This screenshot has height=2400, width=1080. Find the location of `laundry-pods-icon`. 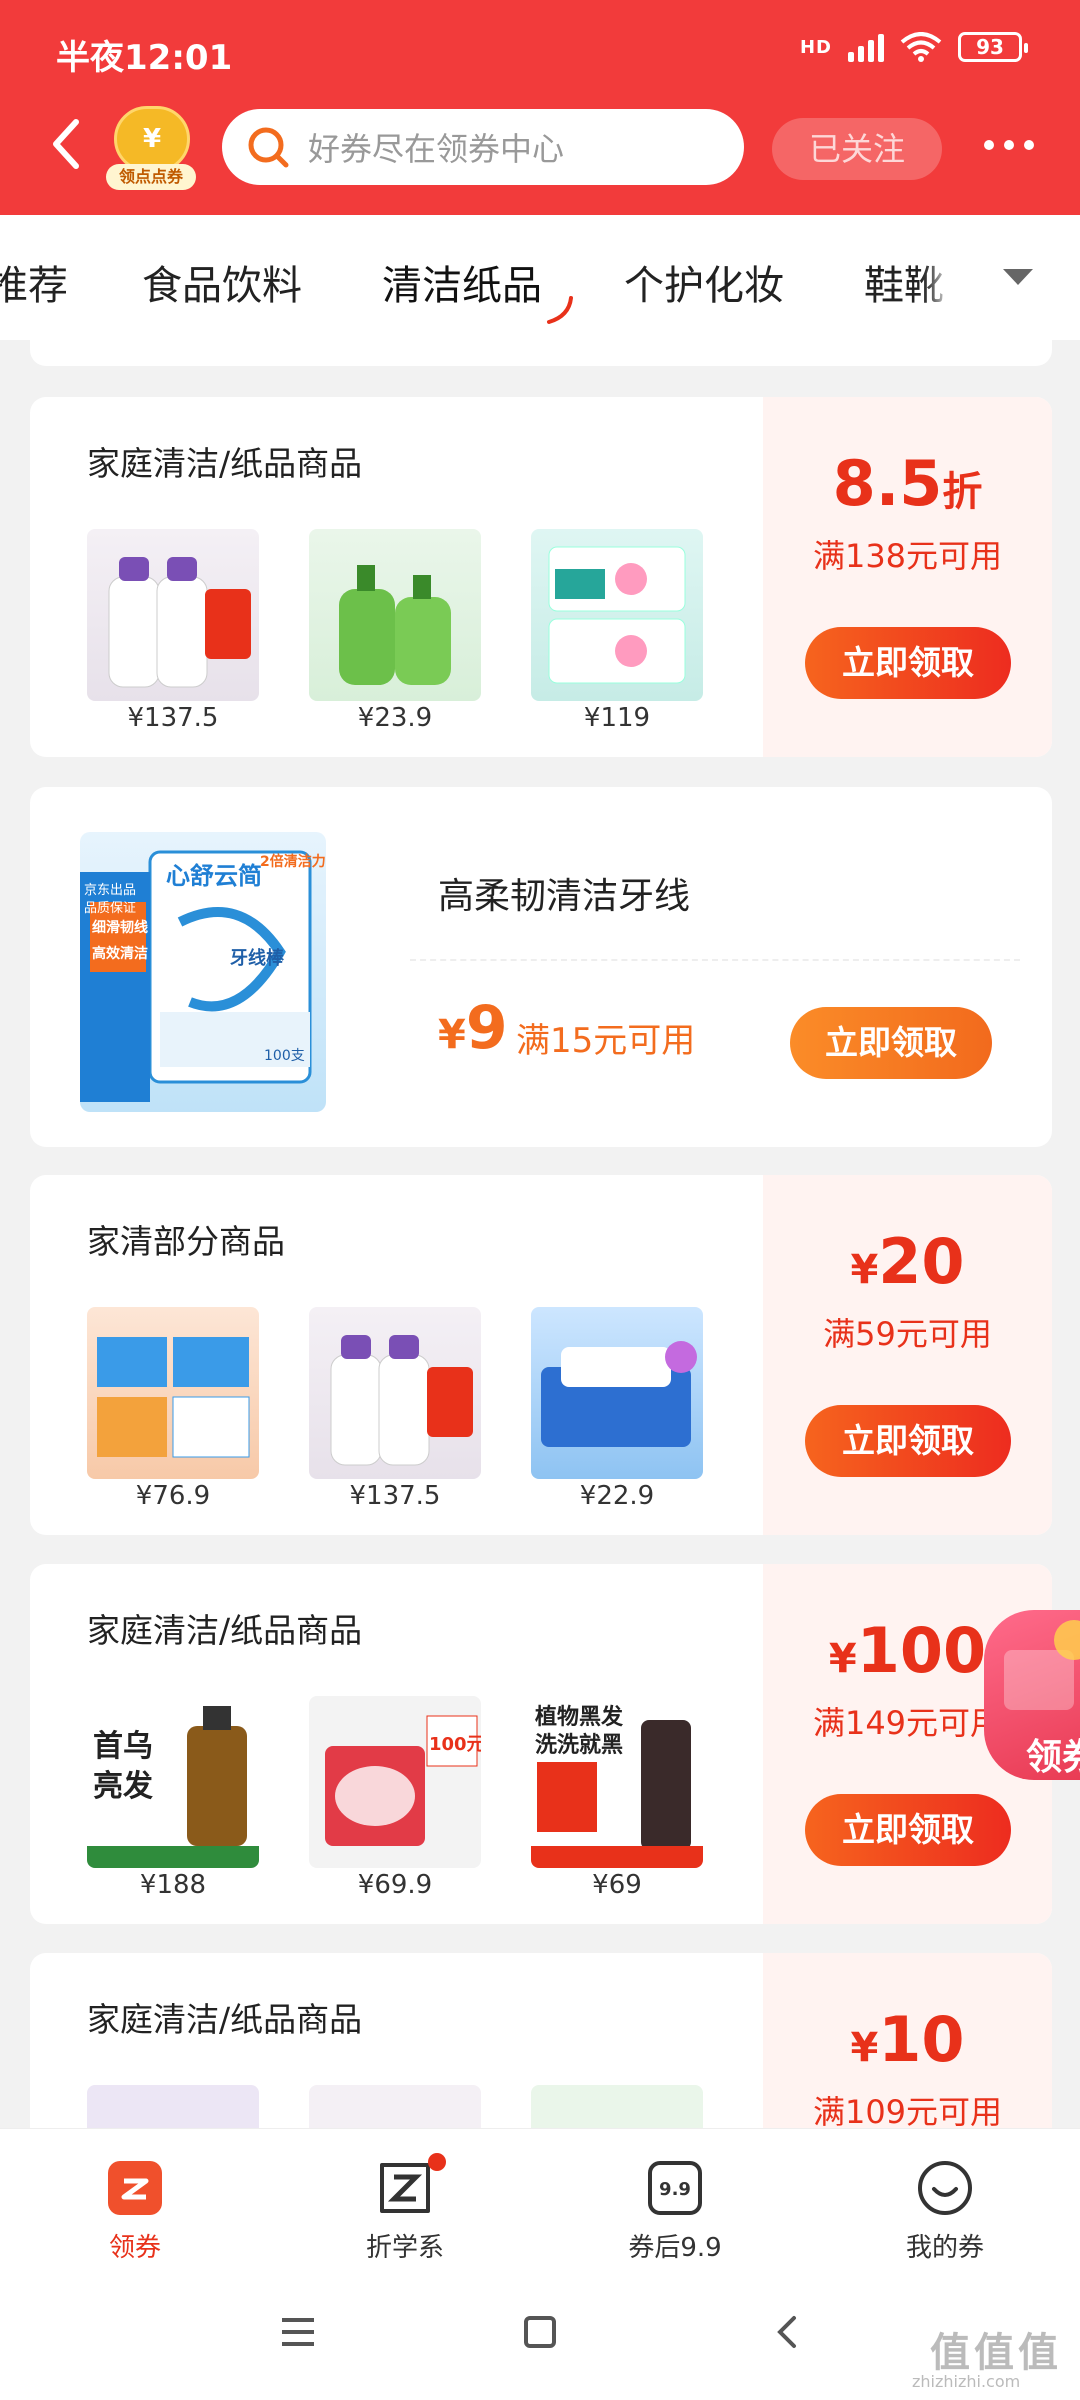

laundry-pods-icon is located at coordinates (617, 615).